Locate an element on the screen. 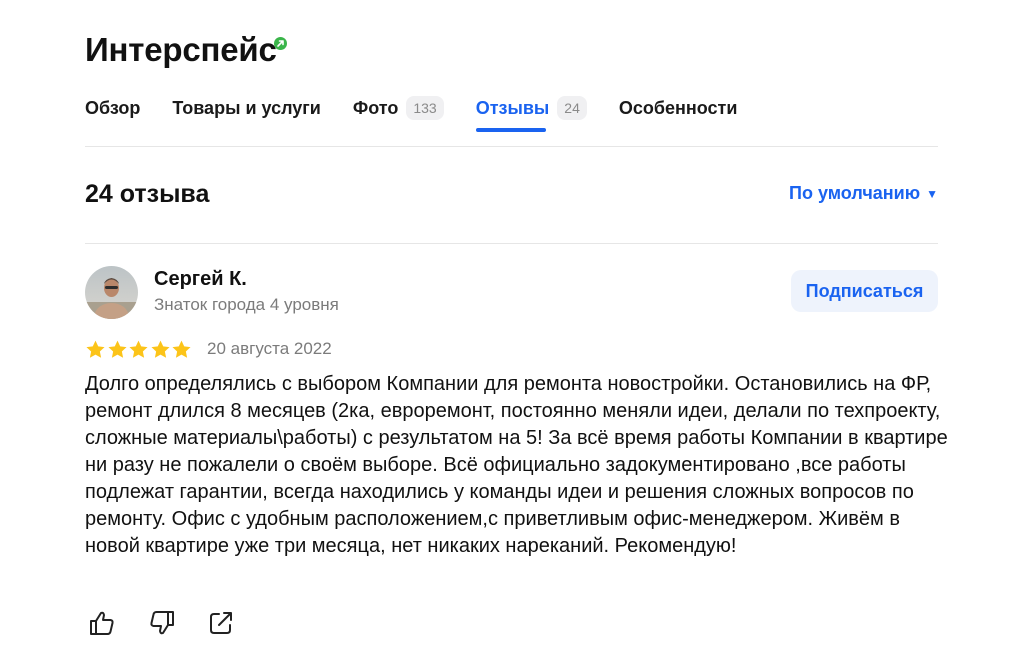 The height and width of the screenshot is (660, 1022). page-title: Интерспейс is located at coordinates (181, 49).